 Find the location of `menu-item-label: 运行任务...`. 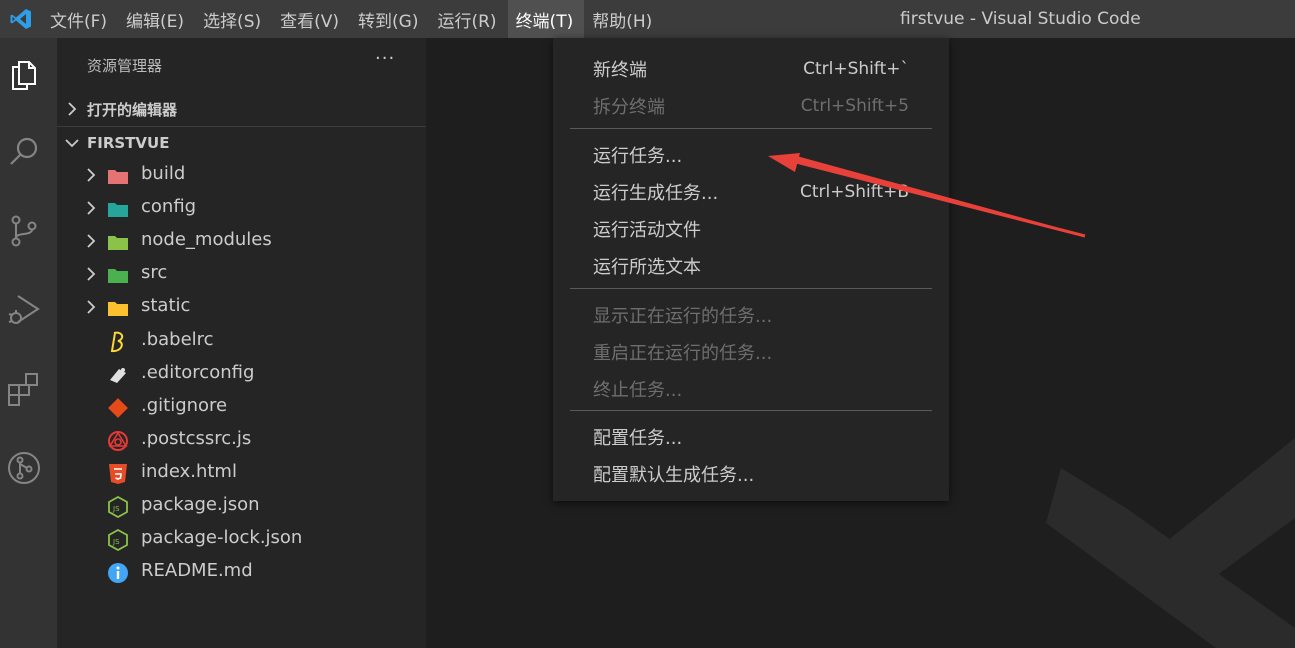

menu-item-label: 运行任务... is located at coordinates (638, 156).